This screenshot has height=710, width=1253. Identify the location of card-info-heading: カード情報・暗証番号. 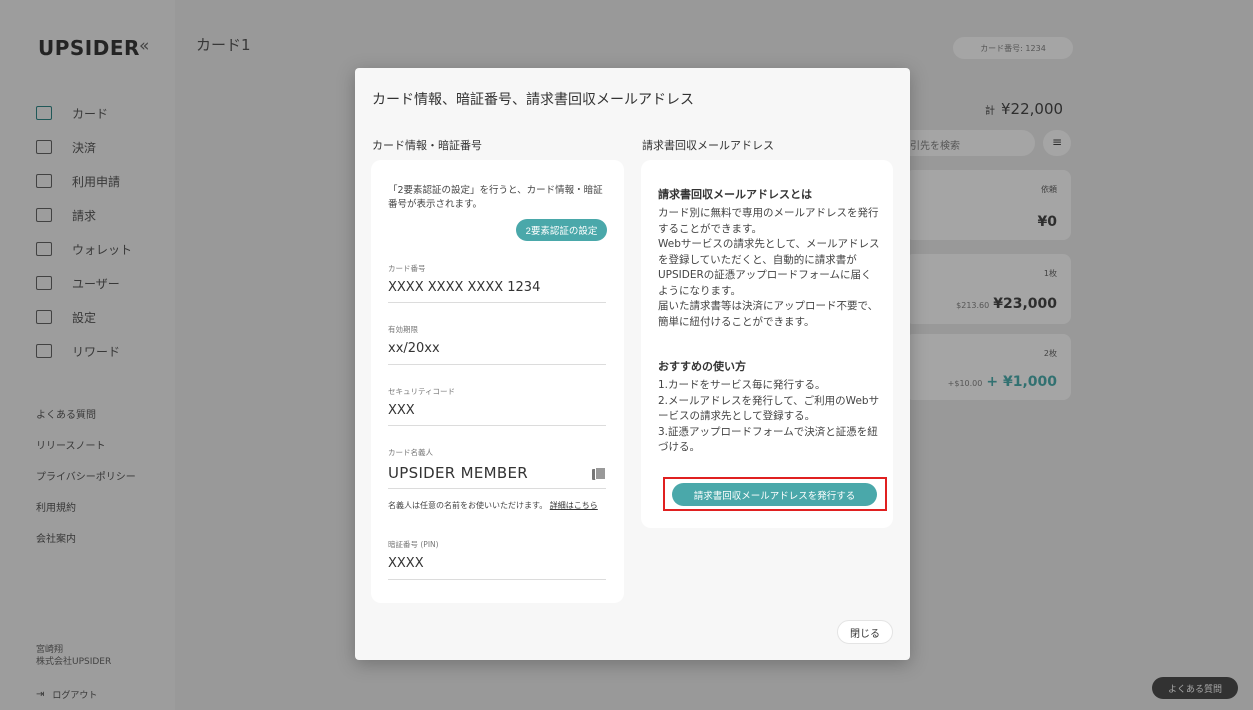
(427, 145).